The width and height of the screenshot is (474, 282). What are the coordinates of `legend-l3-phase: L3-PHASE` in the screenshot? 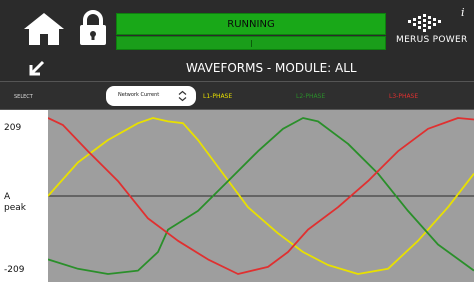 It's located at (403, 96).